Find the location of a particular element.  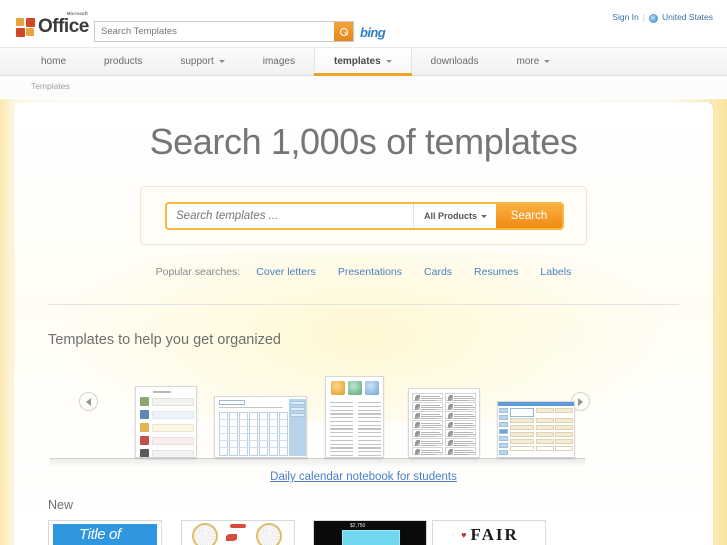

popular-link-presentations: Presentations is located at coordinates (370, 272).